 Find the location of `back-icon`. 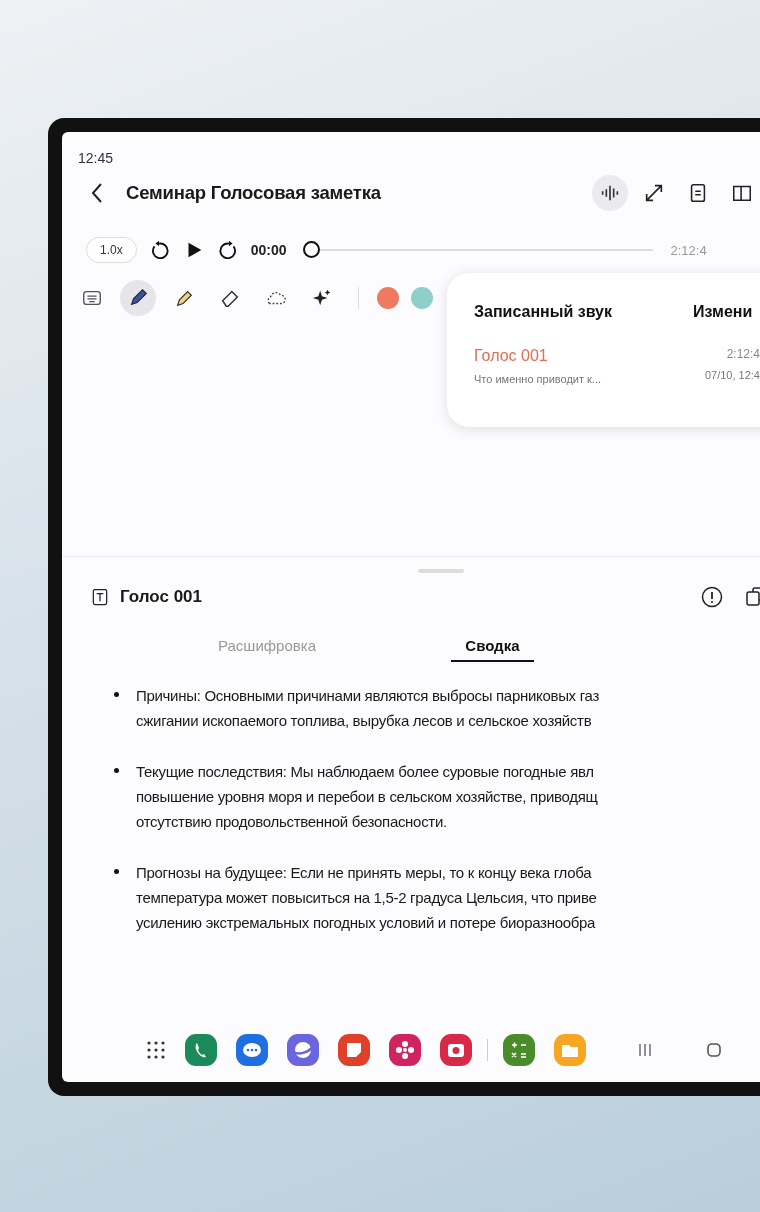

back-icon is located at coordinates (97, 193).